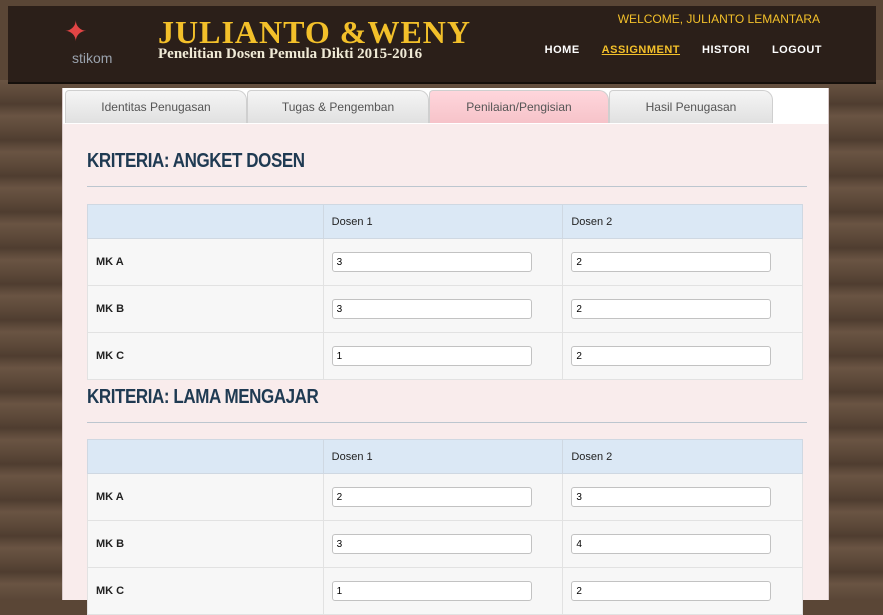 The width and height of the screenshot is (883, 615). Describe the element at coordinates (203, 397) in the screenshot. I see `section-title-lama-mengajar: KRITERIA: LAMA MENGAJAR` at that location.